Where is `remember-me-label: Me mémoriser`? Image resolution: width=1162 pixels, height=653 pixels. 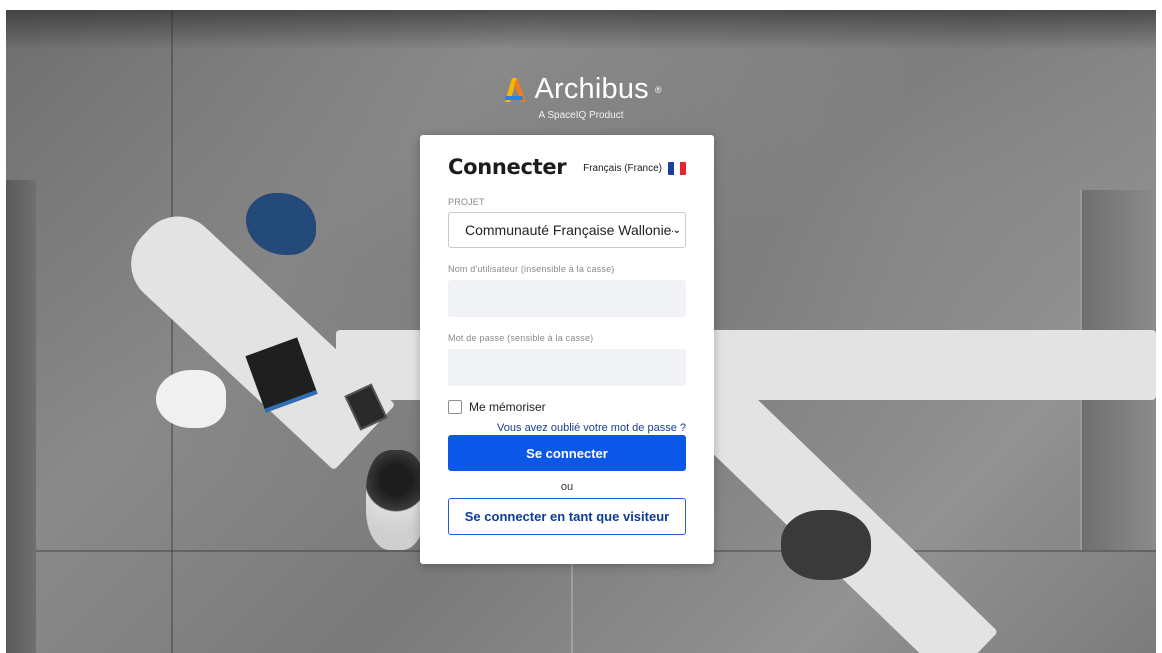
remember-me-label: Me mémoriser is located at coordinates (507, 407).